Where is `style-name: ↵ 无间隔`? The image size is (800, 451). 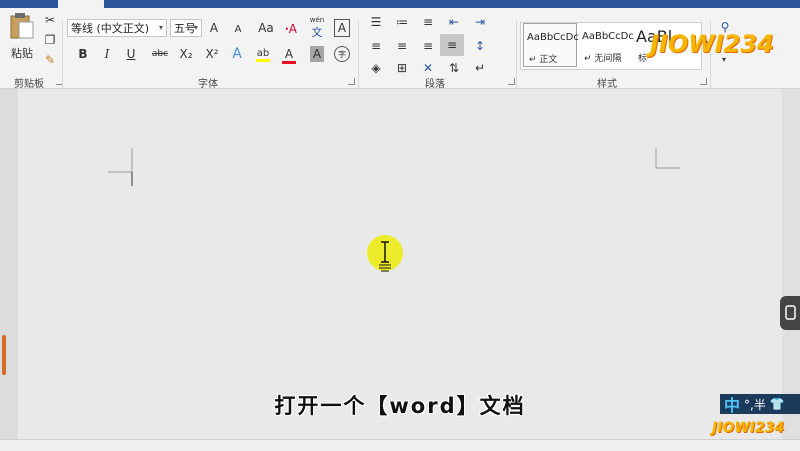
style-name: ↵ 无间隔 is located at coordinates (603, 59).